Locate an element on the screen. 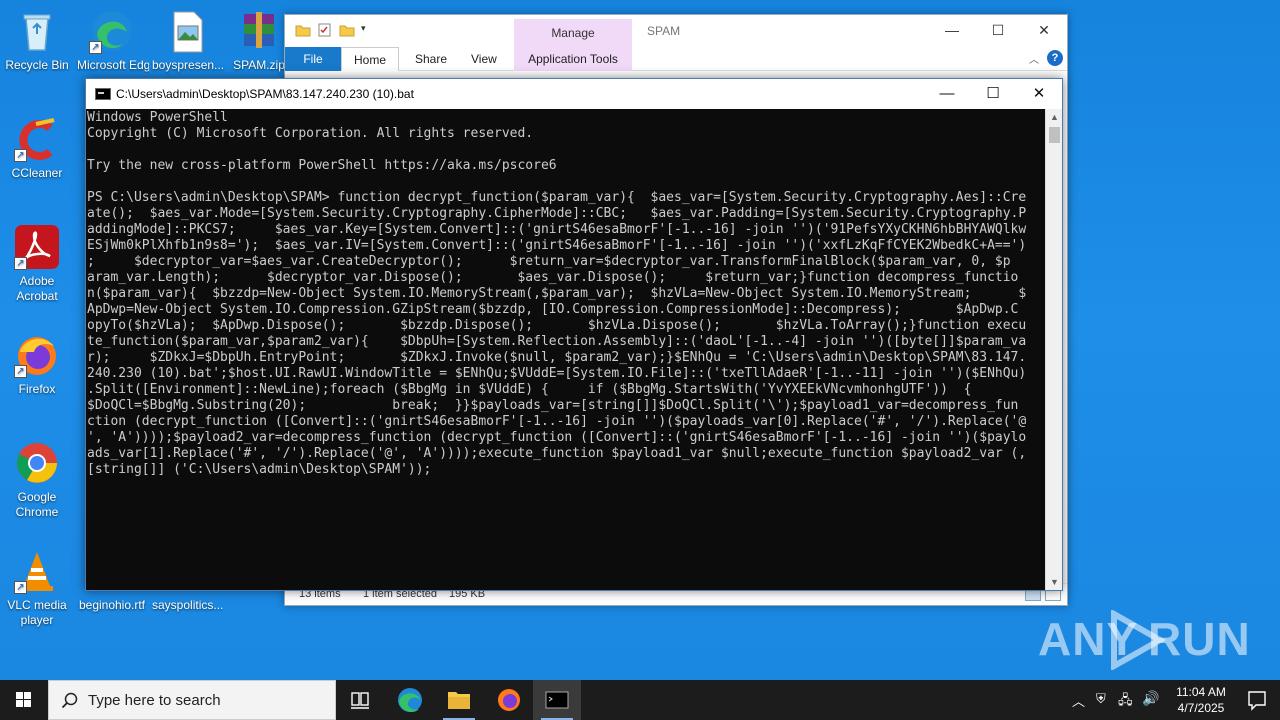 The width and height of the screenshot is (1280, 720). scrollbar-thumb is located at coordinates (1054, 135).